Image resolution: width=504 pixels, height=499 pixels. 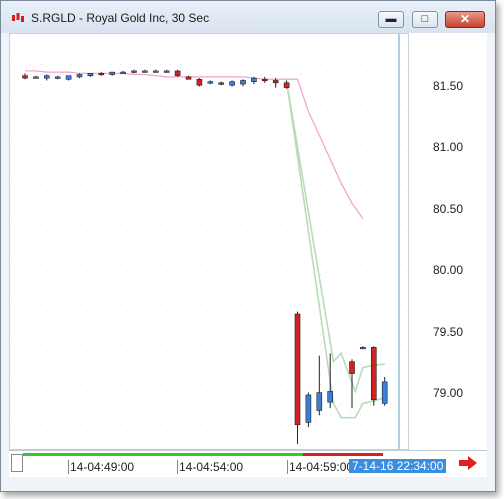 What do you see at coordinates (468, 463) in the screenshot?
I see `scroll-right-arrow-icon` at bounding box center [468, 463].